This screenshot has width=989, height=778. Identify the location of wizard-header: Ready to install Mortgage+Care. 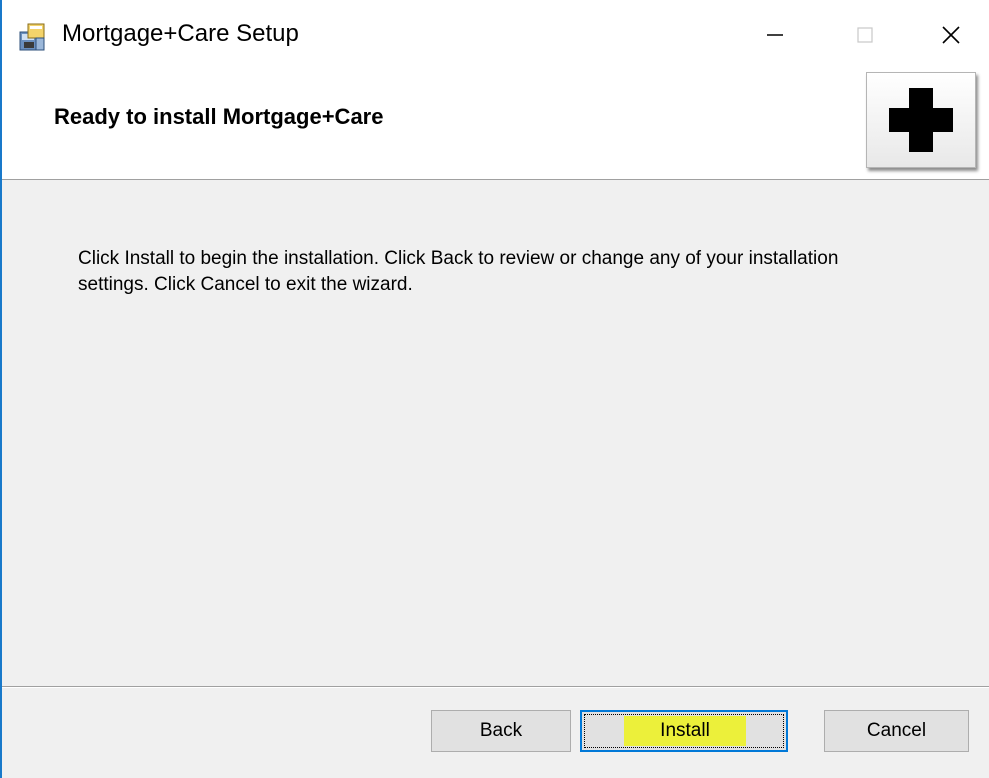
(495, 126).